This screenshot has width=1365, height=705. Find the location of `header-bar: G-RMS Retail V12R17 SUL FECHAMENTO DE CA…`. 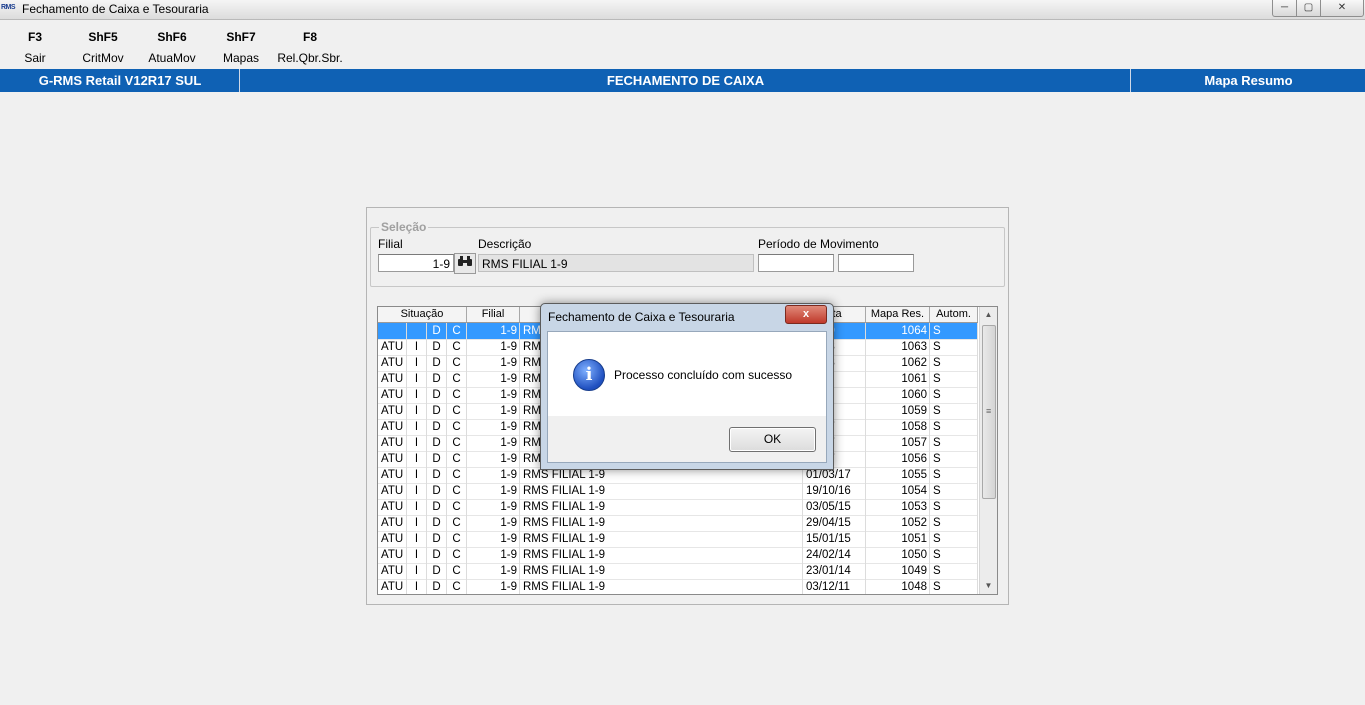

header-bar: G-RMS Retail V12R17 SUL FECHAMENTO DE CA… is located at coordinates (682, 80).